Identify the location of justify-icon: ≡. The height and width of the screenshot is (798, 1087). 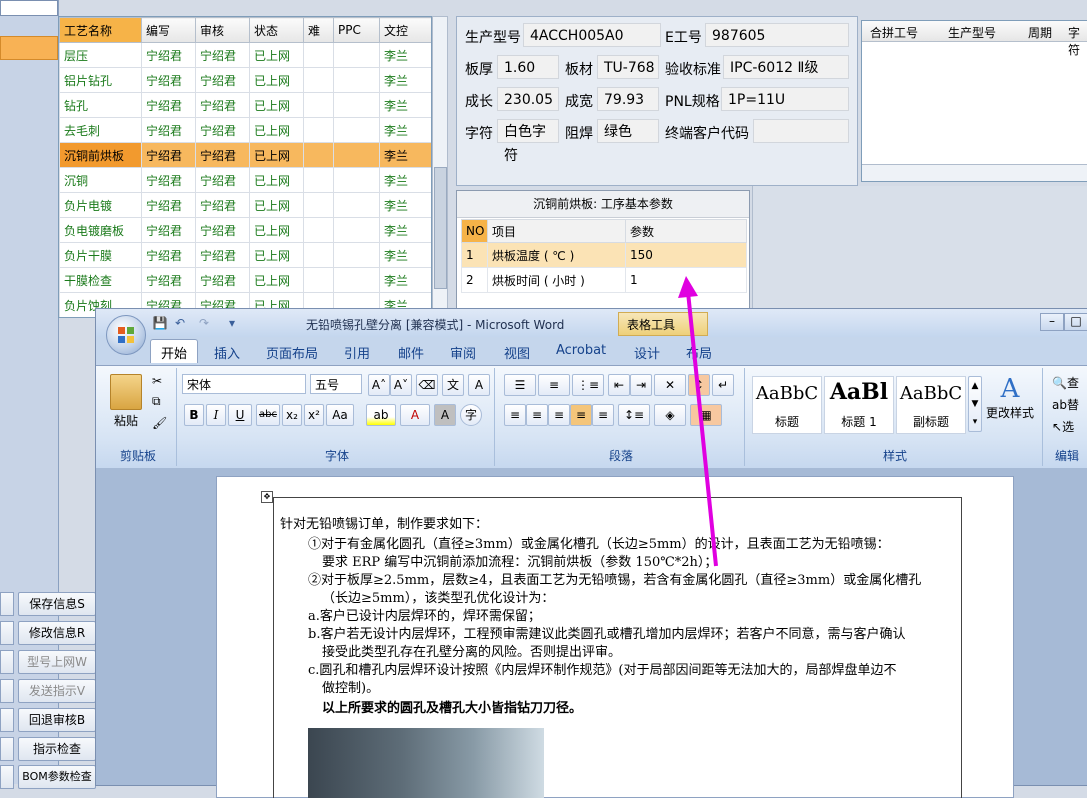
(581, 415).